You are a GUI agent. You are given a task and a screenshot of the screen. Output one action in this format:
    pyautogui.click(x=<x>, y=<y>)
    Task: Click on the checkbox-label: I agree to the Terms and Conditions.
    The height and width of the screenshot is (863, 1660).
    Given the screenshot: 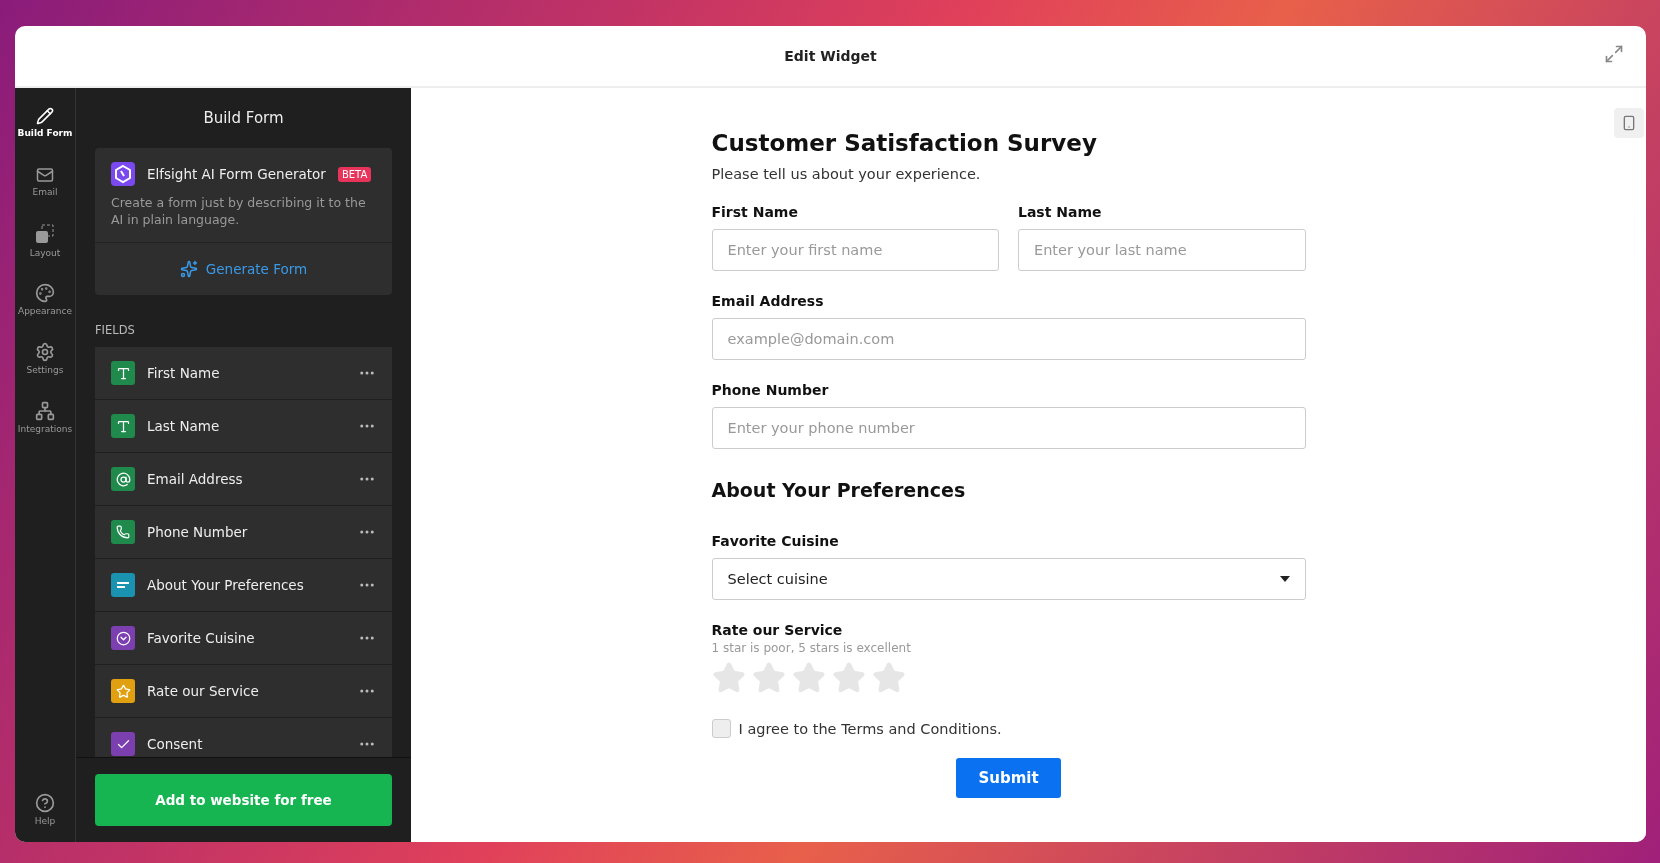 What is the action you would take?
    pyautogui.click(x=870, y=728)
    